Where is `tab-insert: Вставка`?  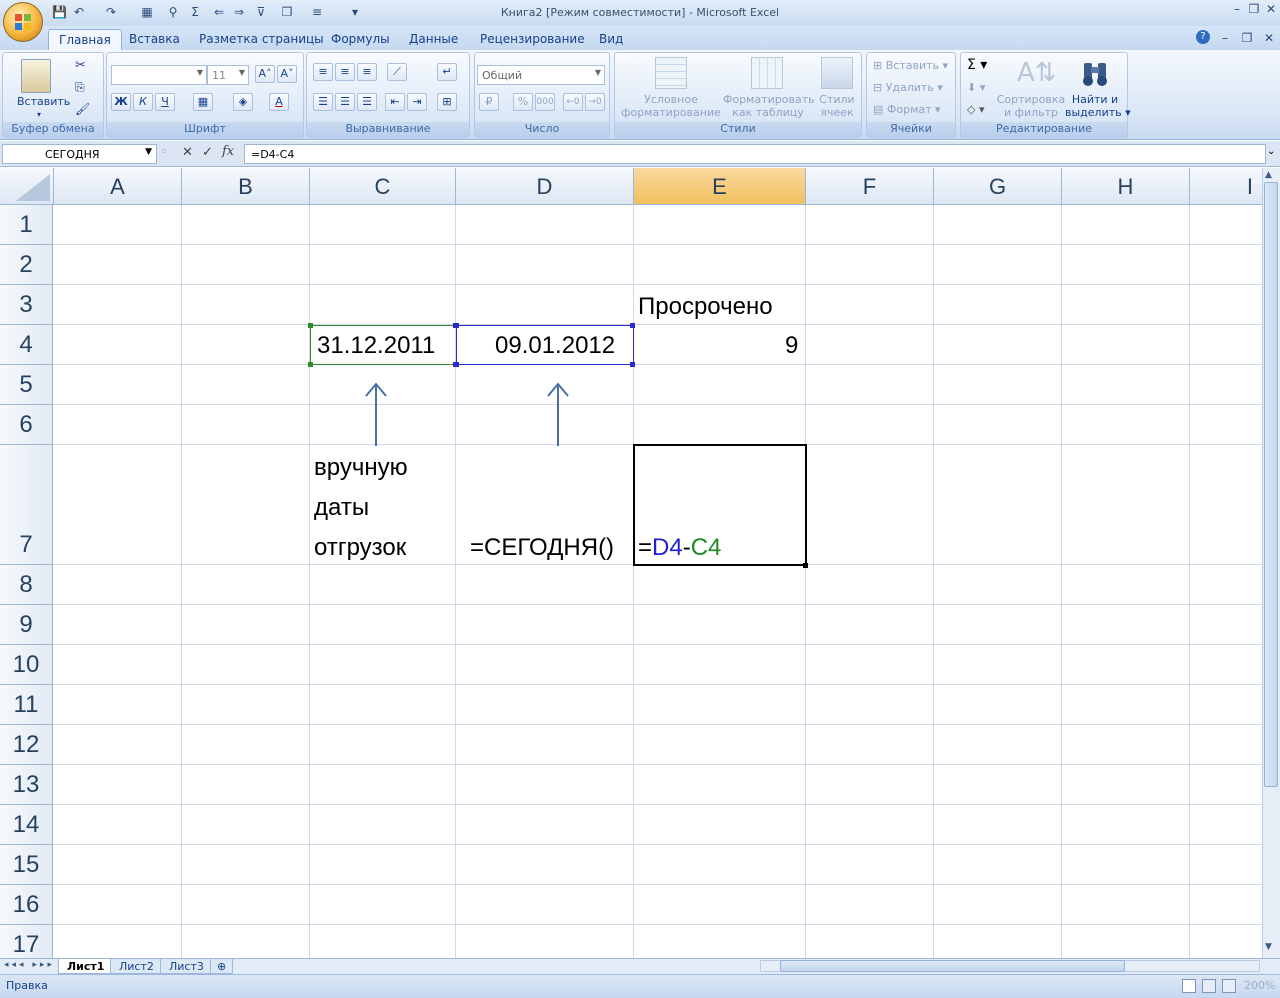
tab-insert: Вставка is located at coordinates (154, 39).